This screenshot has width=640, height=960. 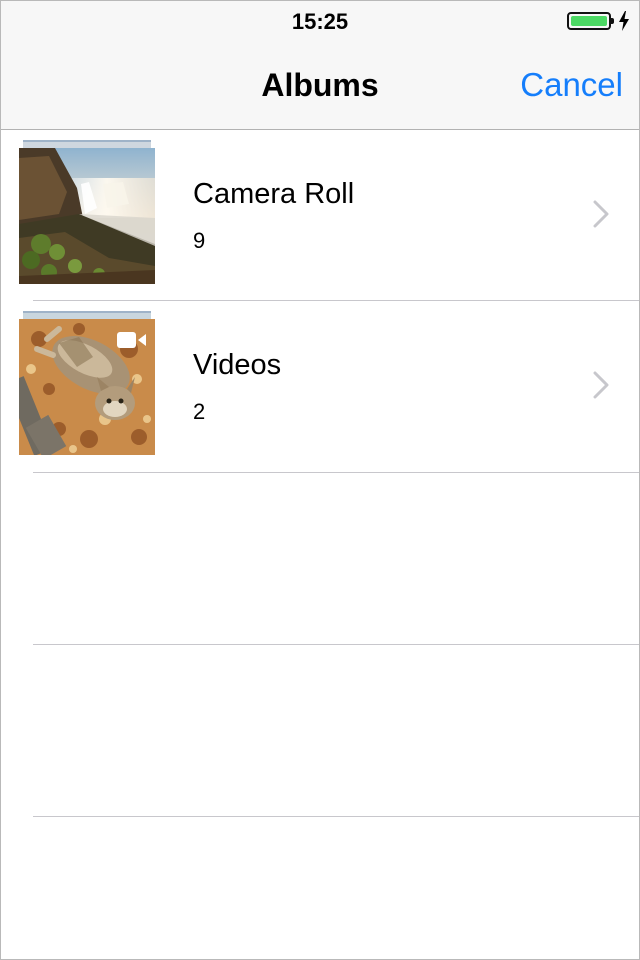 What do you see at coordinates (571, 85) in the screenshot?
I see `cancel-button: Cancel` at bounding box center [571, 85].